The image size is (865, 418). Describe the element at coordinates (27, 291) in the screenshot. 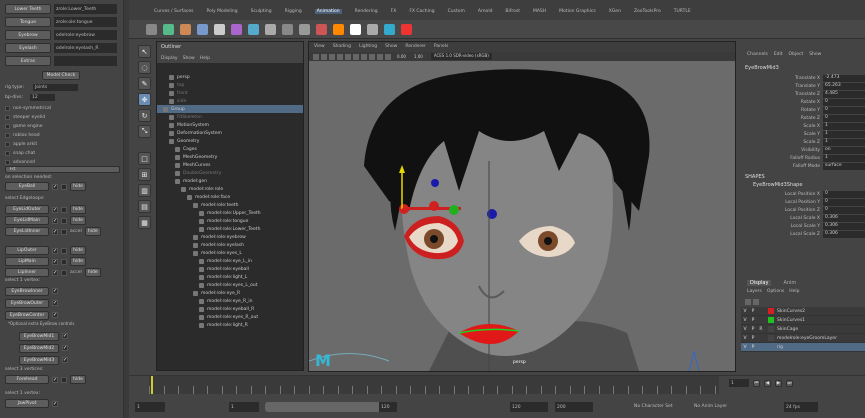

I see `brow-button: EyeBrowInner` at that location.